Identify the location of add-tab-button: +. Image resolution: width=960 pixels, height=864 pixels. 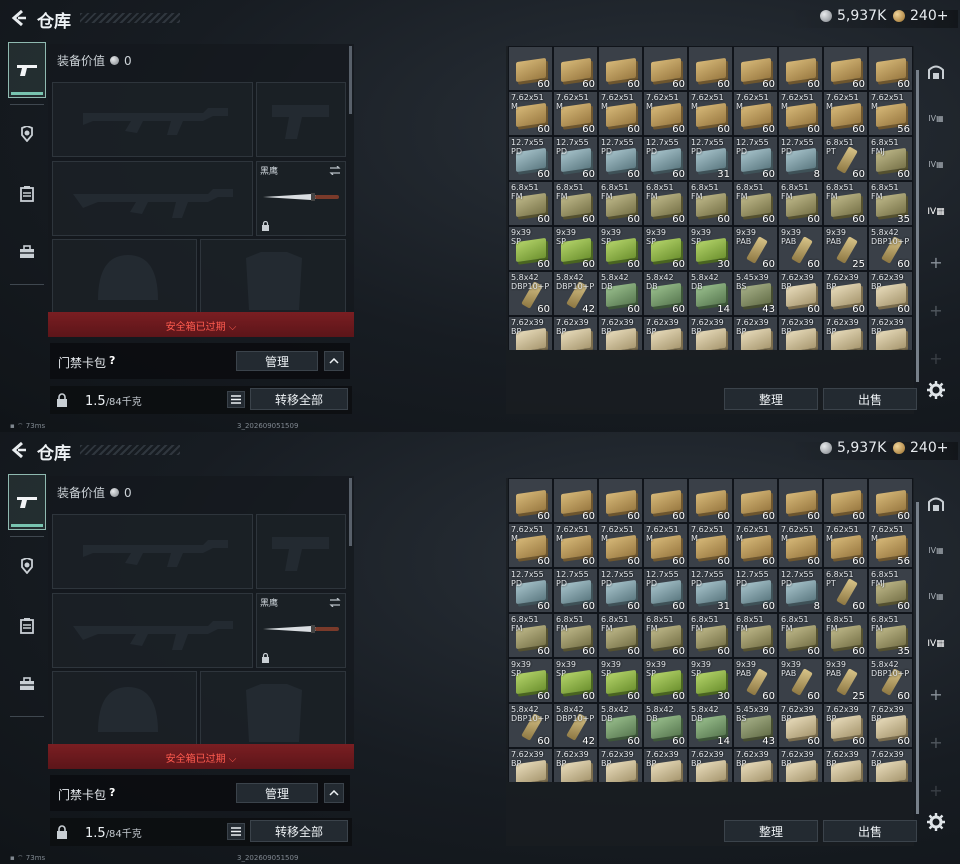
(936, 694).